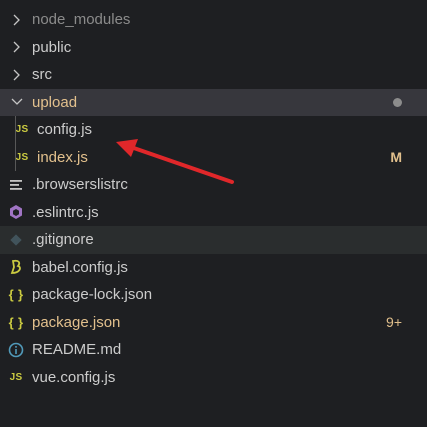  Describe the element at coordinates (16, 377) in the screenshot. I see `js-icon: JS` at that location.